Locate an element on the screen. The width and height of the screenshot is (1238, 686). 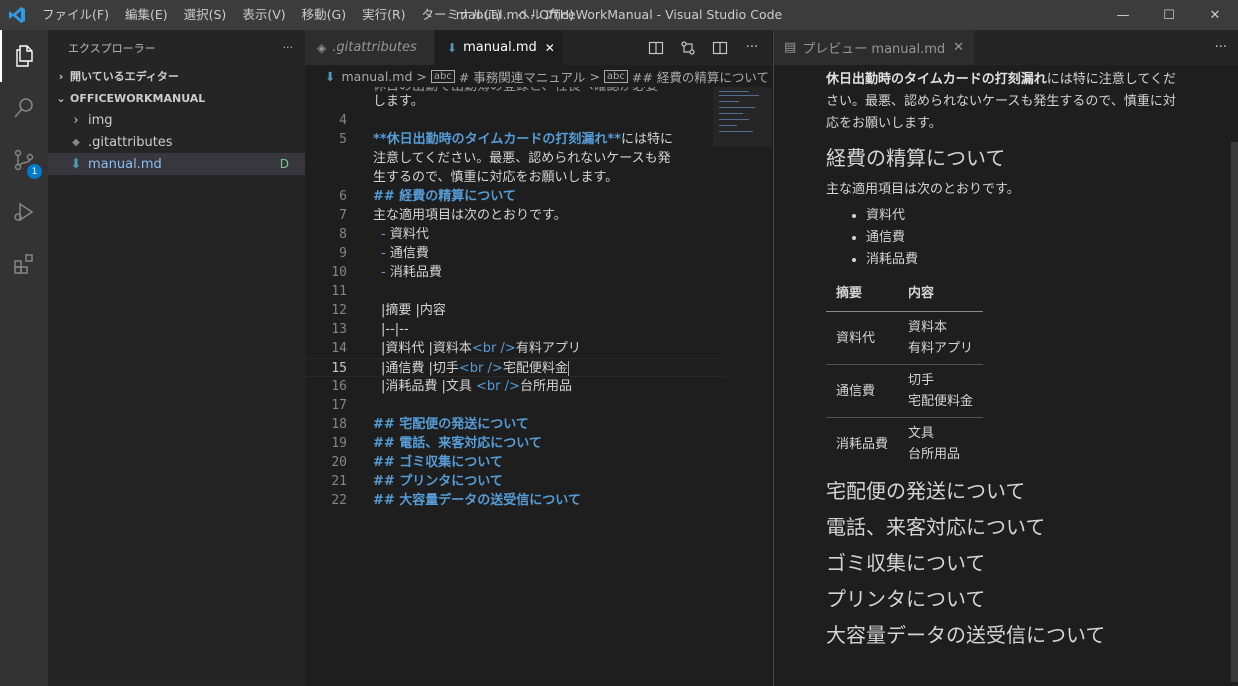
line-number: 4 is located at coordinates (343, 120).